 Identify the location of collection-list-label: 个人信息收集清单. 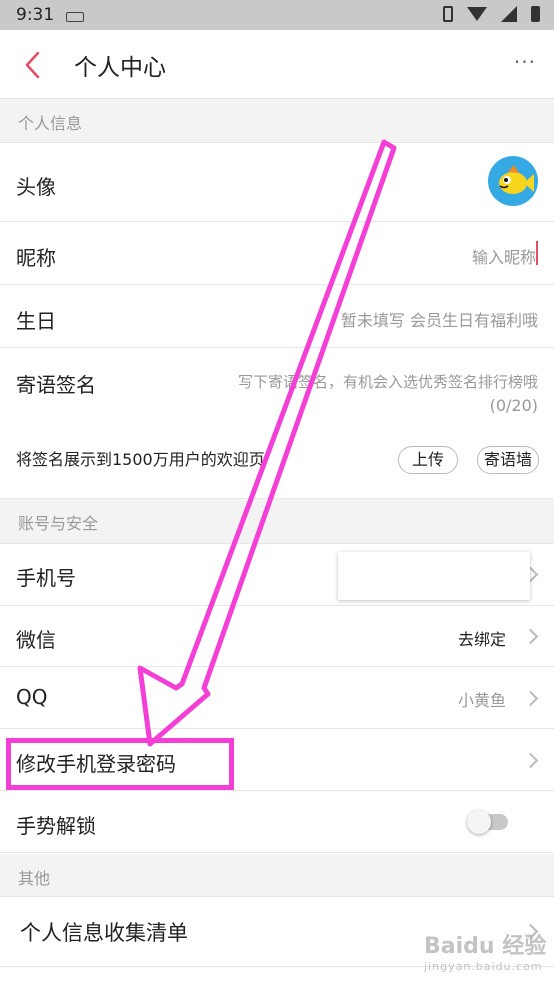
(104, 933).